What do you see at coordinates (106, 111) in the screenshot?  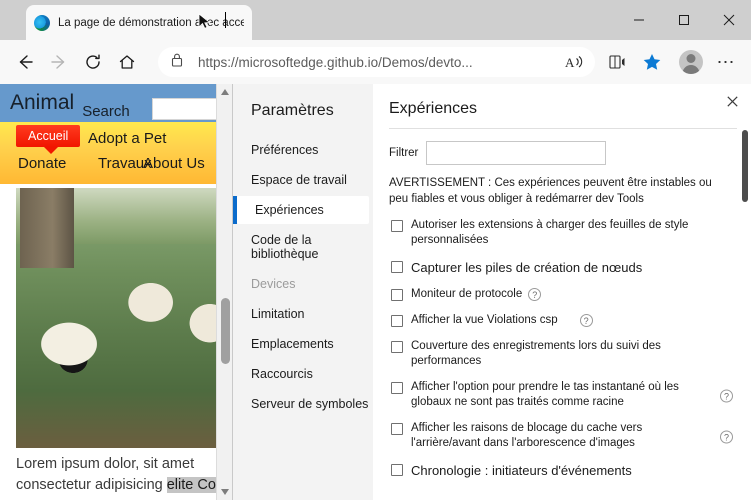 I see `search-label: Search` at bounding box center [106, 111].